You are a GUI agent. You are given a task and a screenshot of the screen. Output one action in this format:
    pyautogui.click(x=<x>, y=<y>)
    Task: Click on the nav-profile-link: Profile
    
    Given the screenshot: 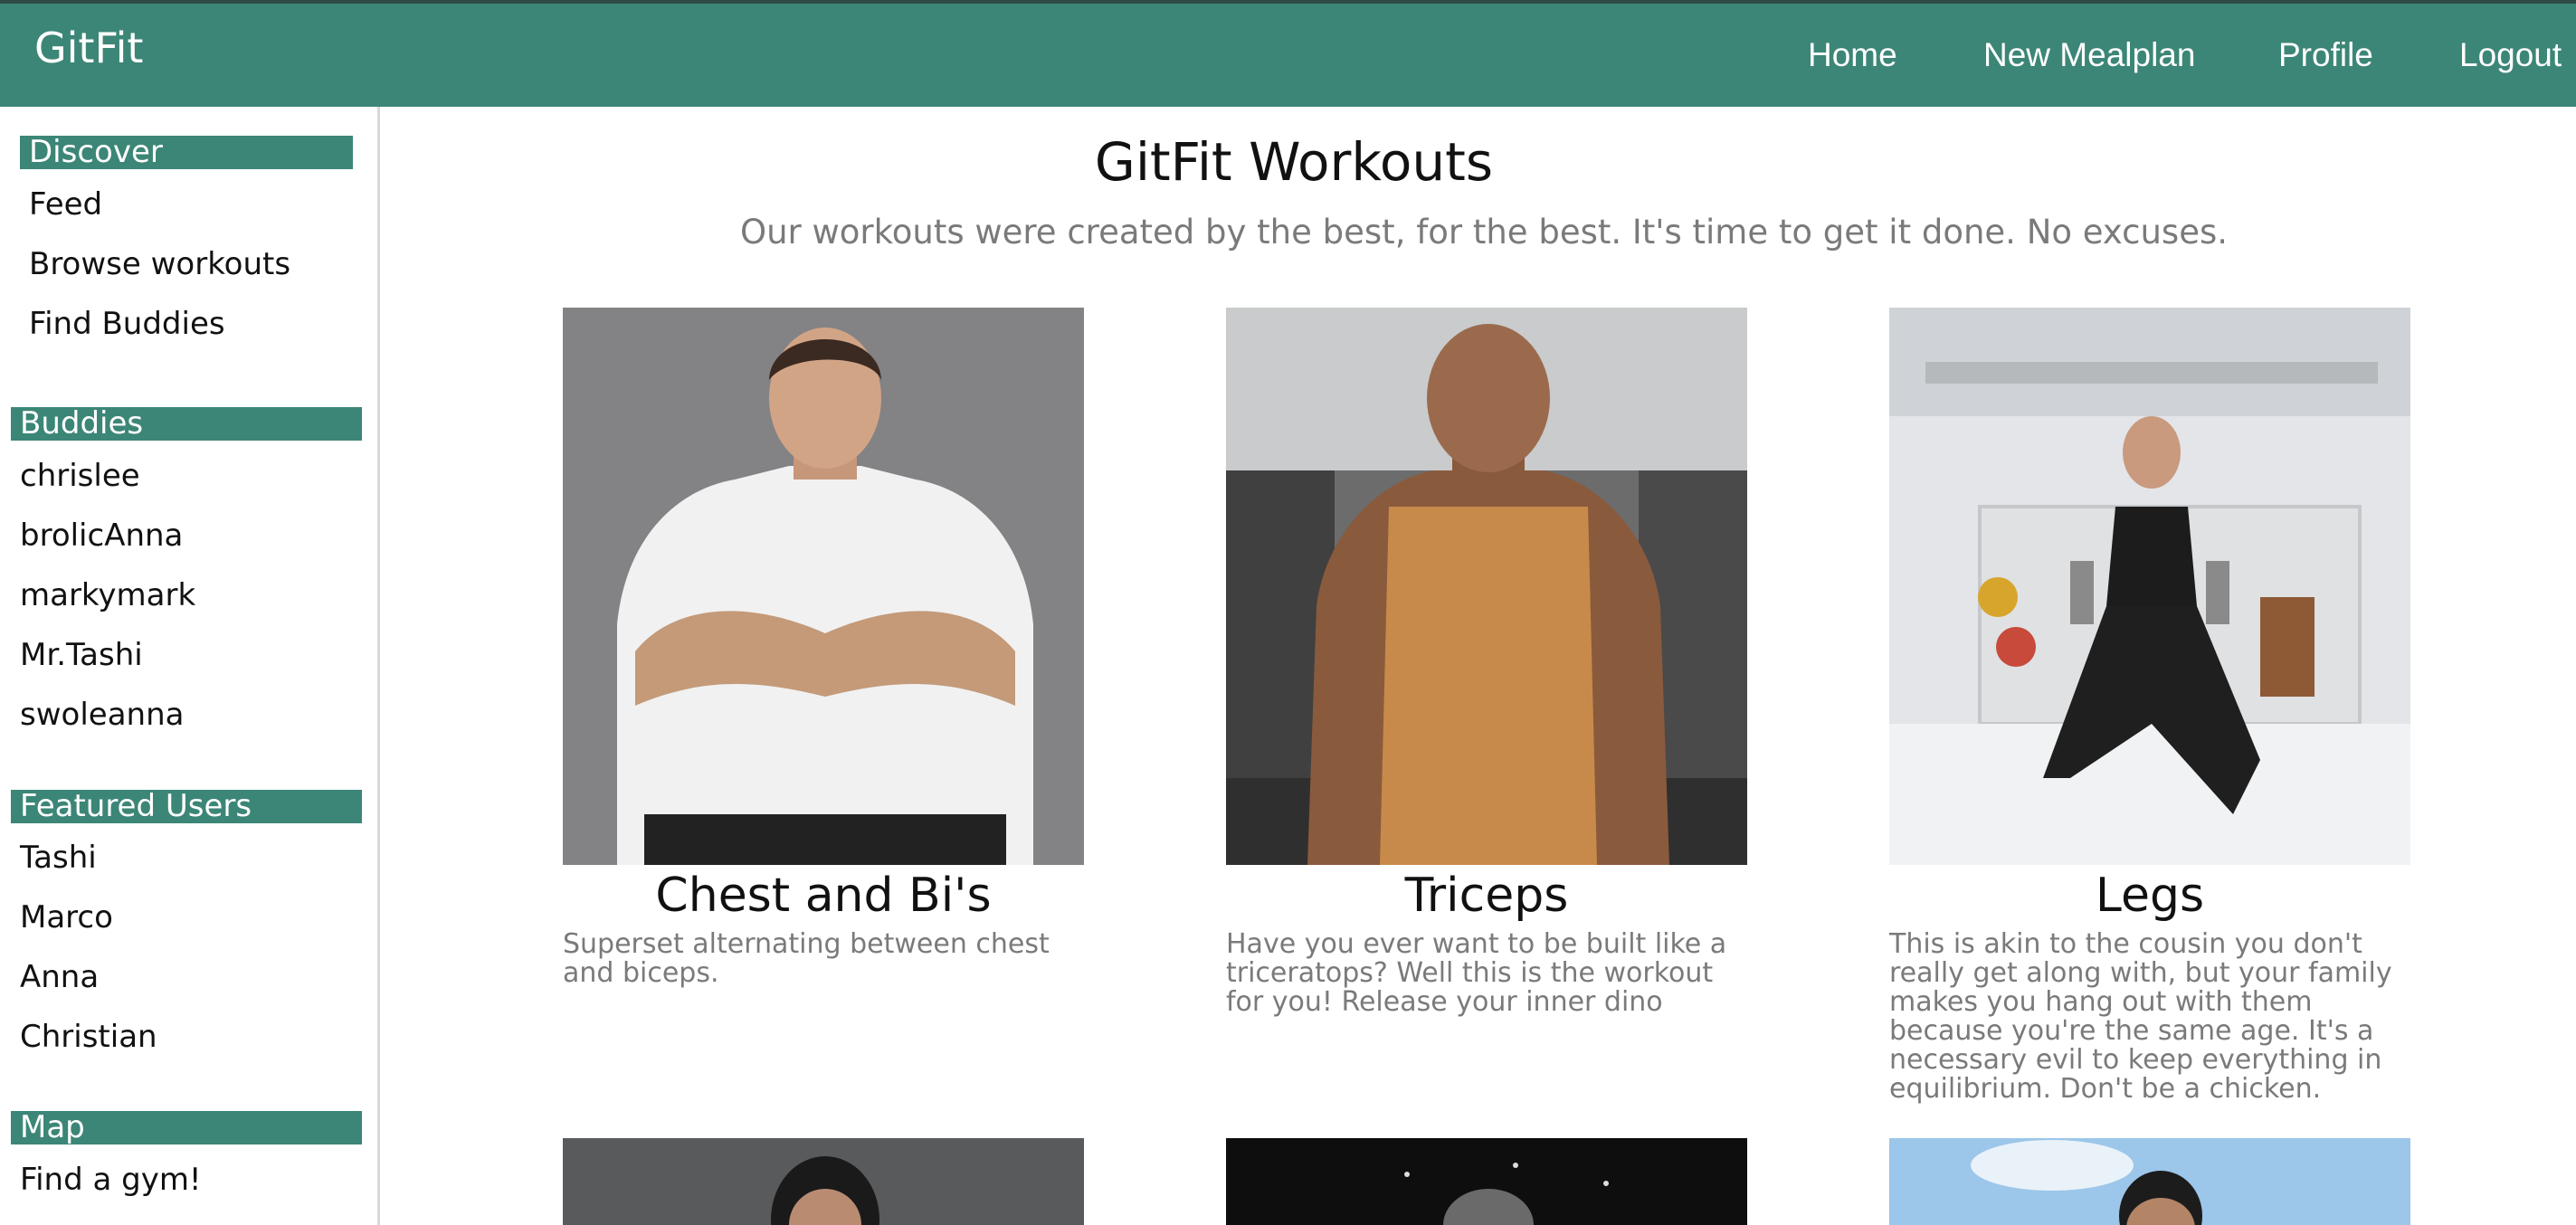 What is the action you would take?
    pyautogui.click(x=2326, y=55)
    